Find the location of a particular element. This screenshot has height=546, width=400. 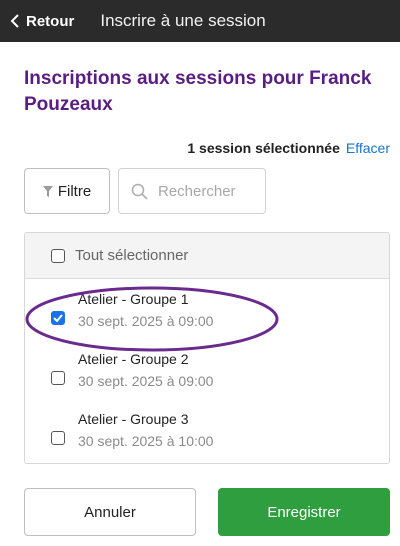

search-field is located at coordinates (192, 191).